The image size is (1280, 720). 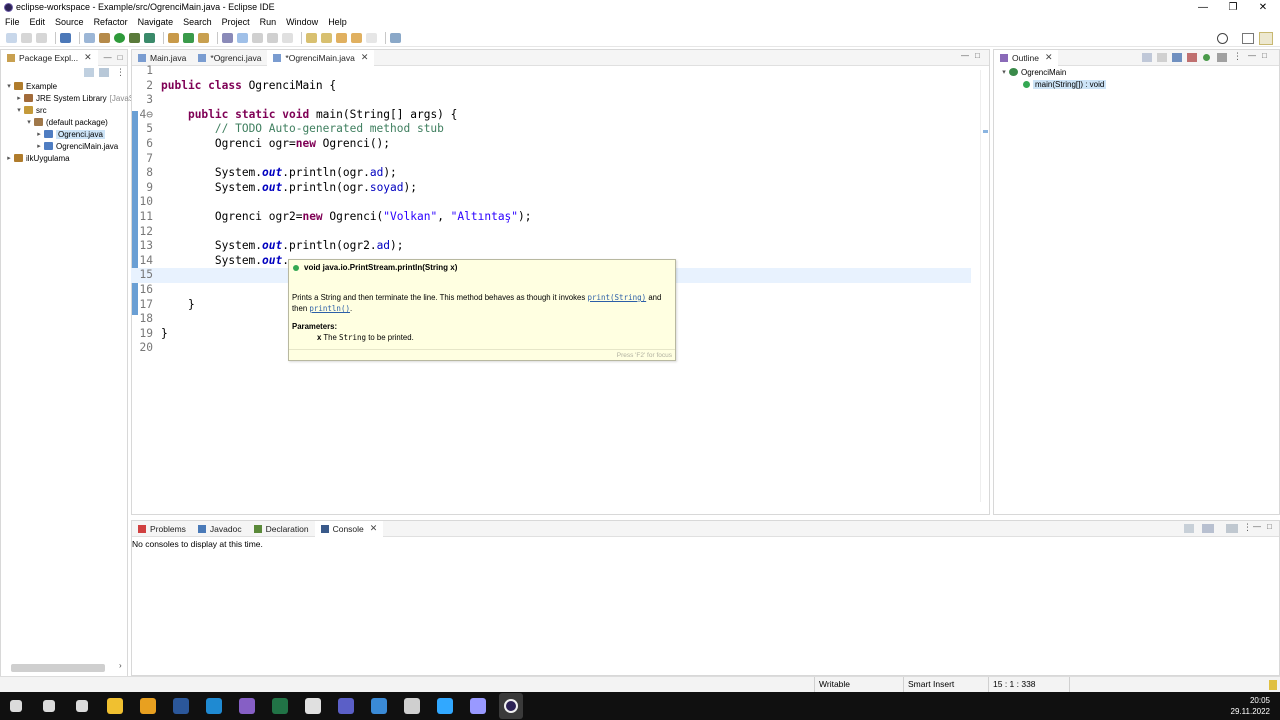 I want to click on file-explorer-icon, so click(x=115, y=706).